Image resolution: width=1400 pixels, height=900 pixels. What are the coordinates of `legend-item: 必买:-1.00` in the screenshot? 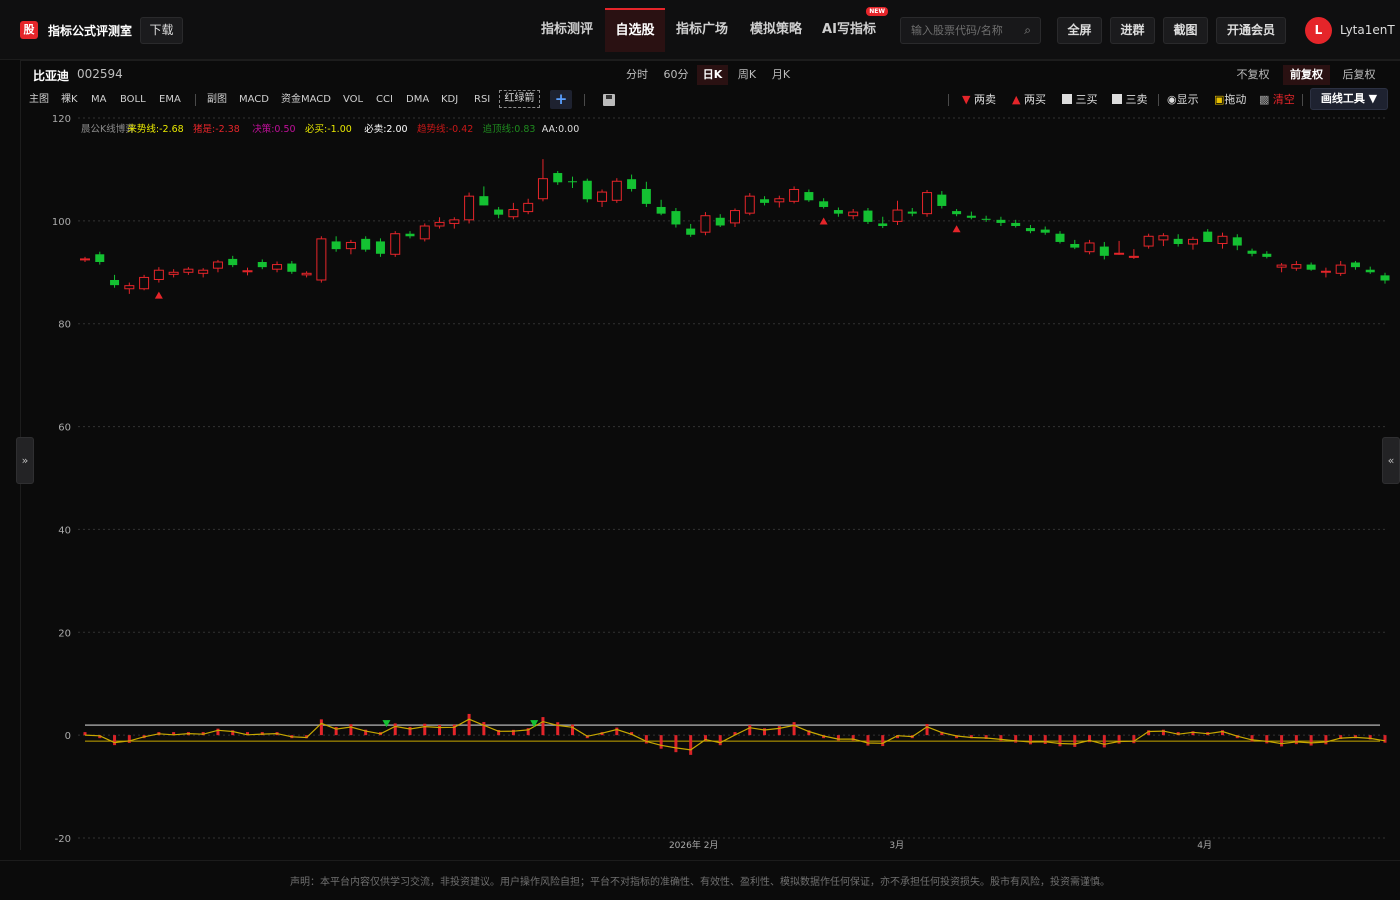 It's located at (328, 129).